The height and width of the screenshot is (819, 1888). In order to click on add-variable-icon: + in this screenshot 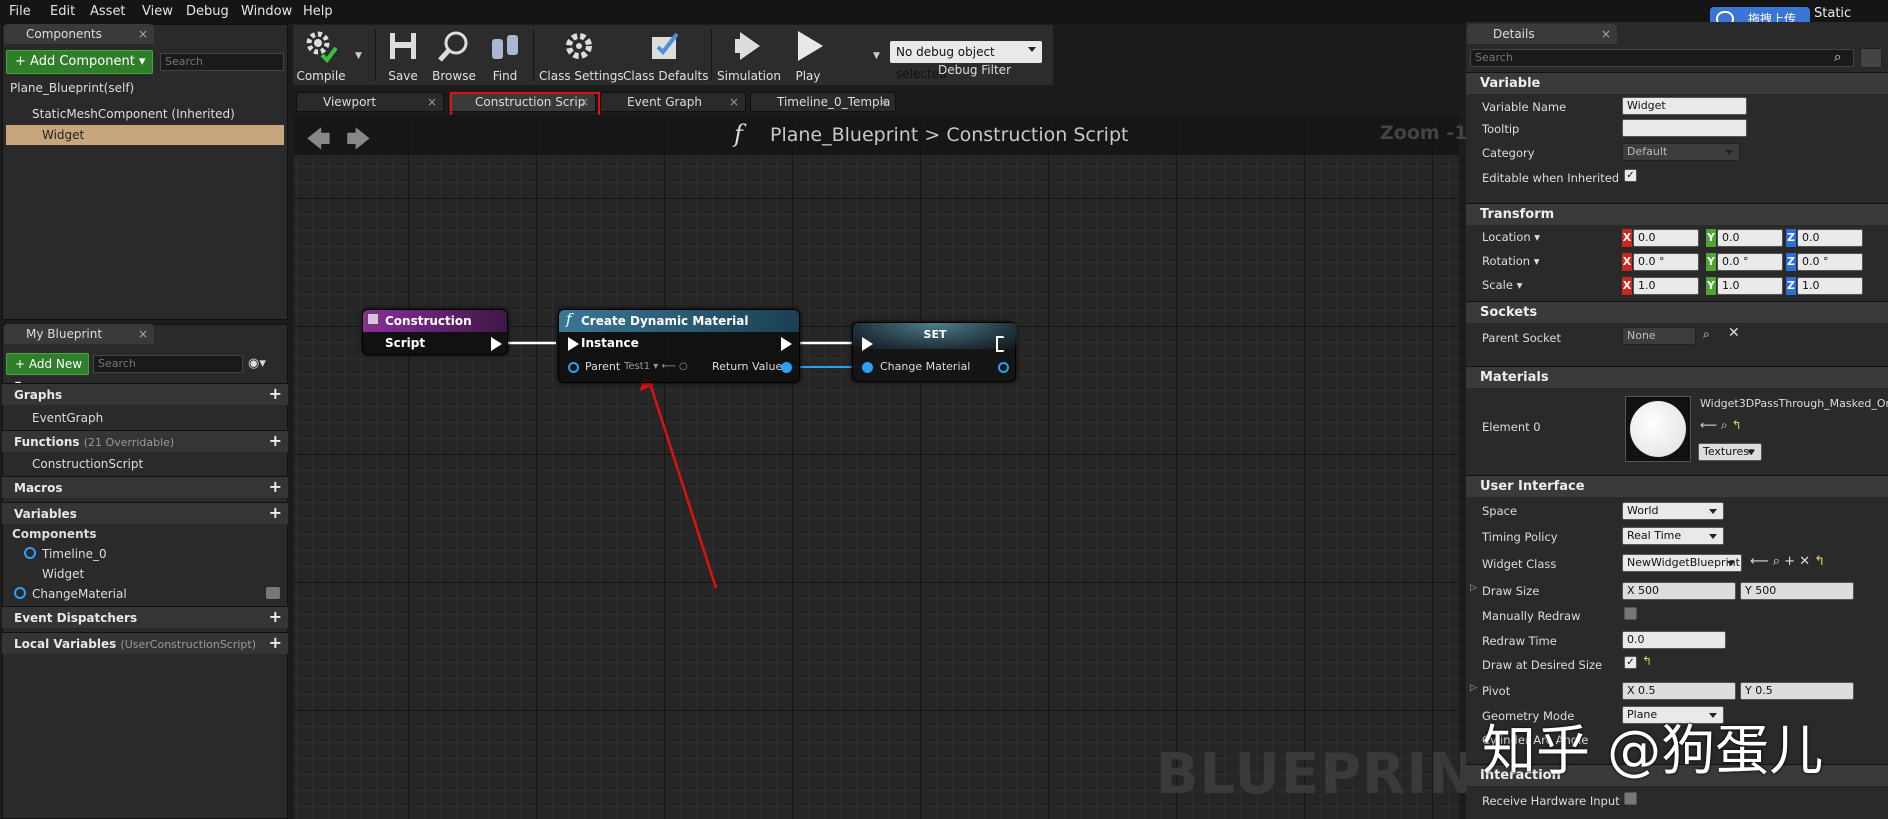, I will do `click(275, 513)`.